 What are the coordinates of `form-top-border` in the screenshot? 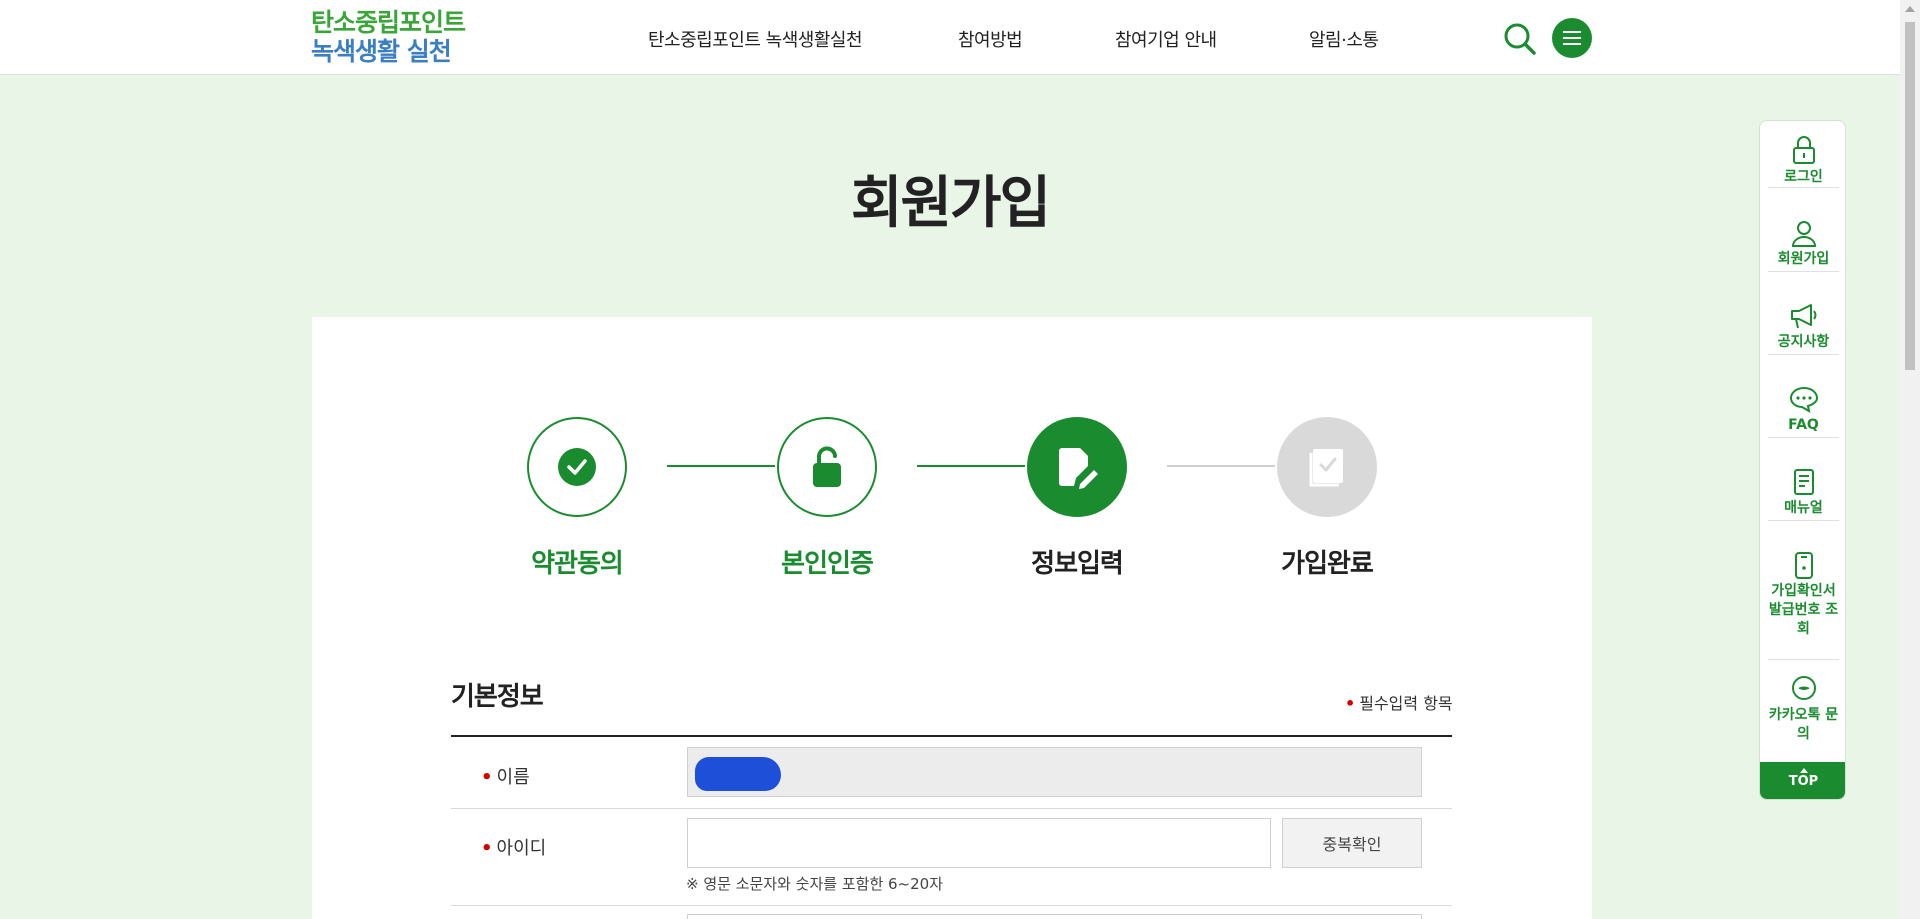 It's located at (951, 736).